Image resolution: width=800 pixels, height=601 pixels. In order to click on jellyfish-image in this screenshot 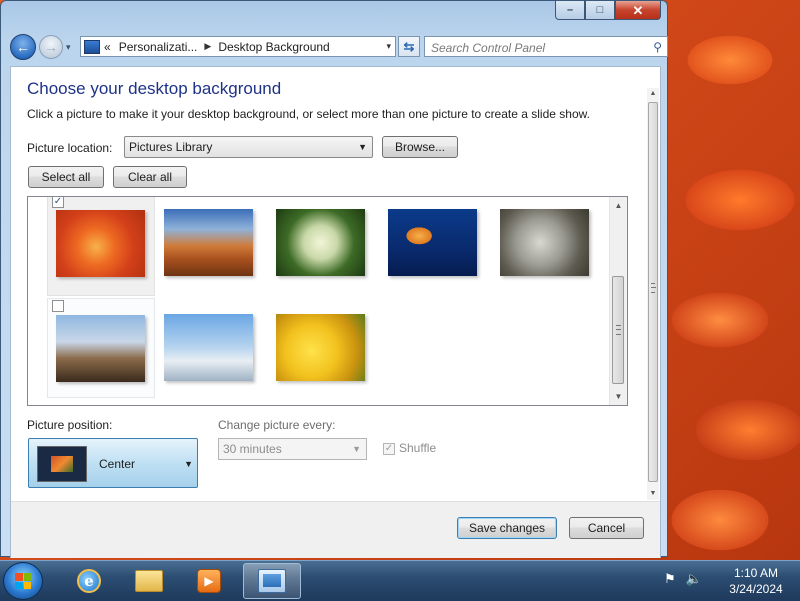, I will do `click(432, 242)`.